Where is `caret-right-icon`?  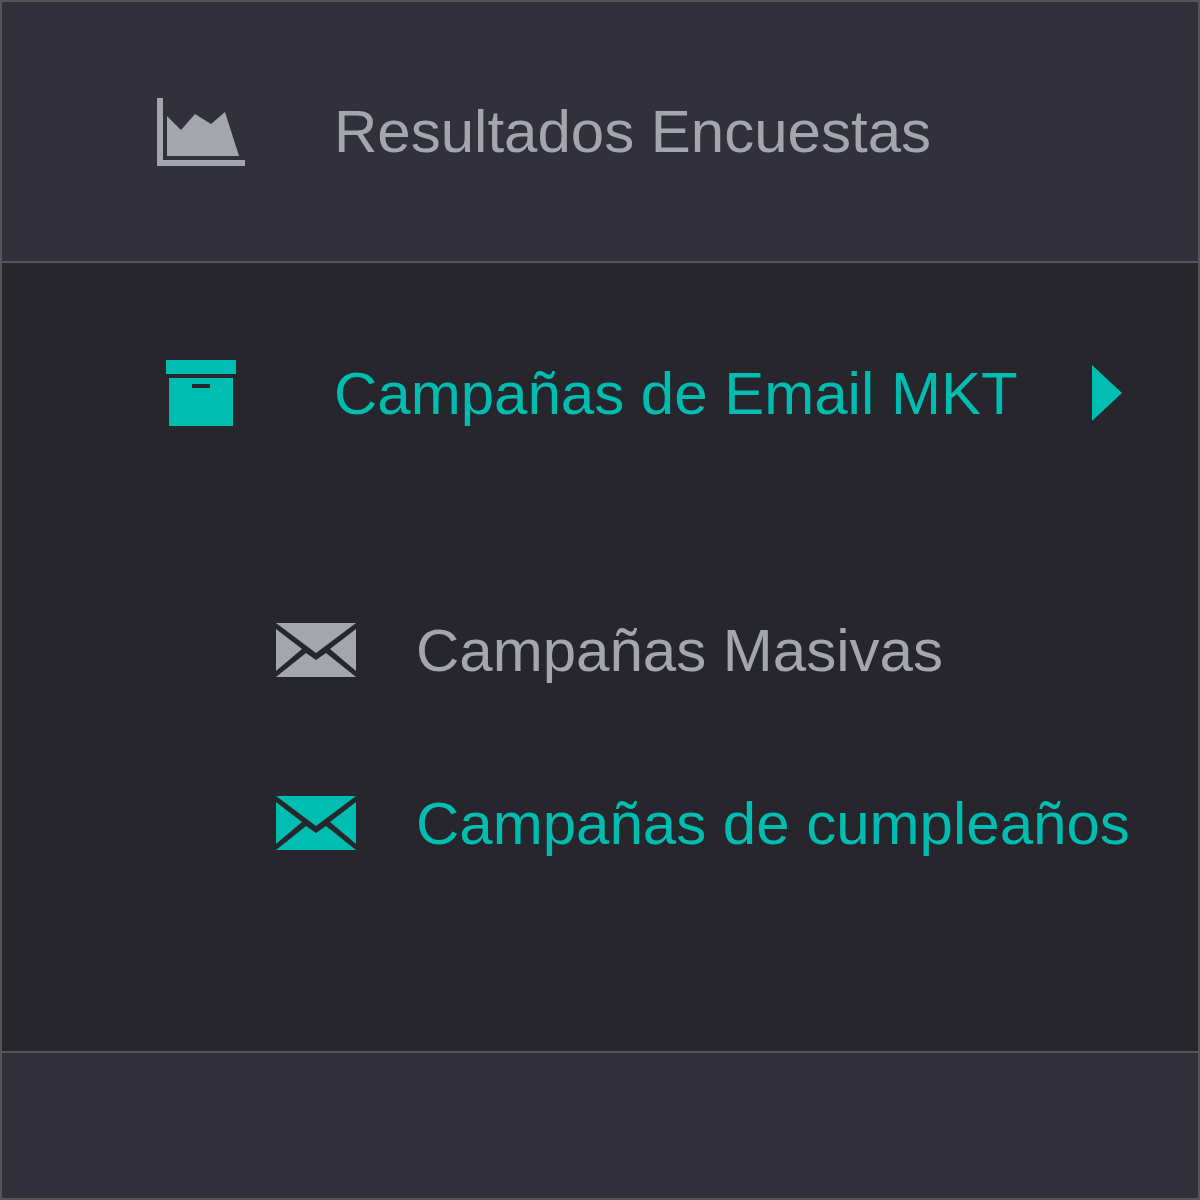 caret-right-icon is located at coordinates (1106, 393).